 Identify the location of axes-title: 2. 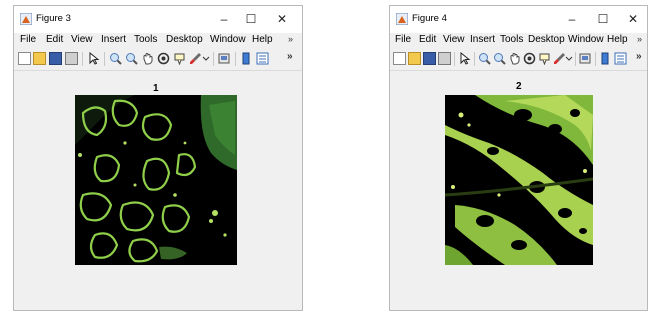
(519, 86).